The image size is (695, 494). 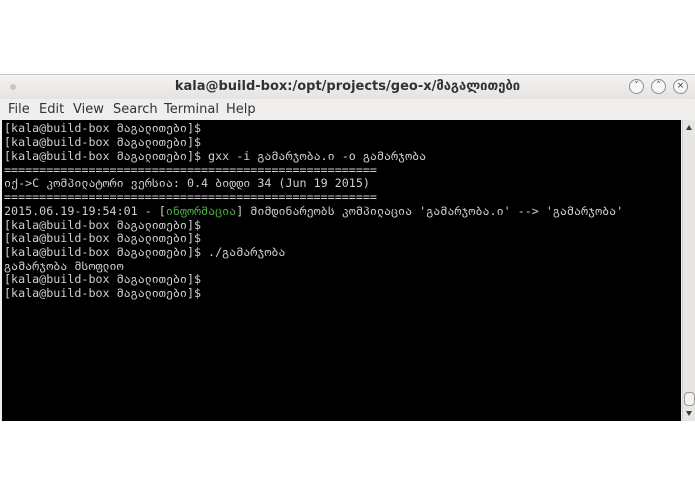 What do you see at coordinates (88, 109) in the screenshot?
I see `menu-view: View` at bounding box center [88, 109].